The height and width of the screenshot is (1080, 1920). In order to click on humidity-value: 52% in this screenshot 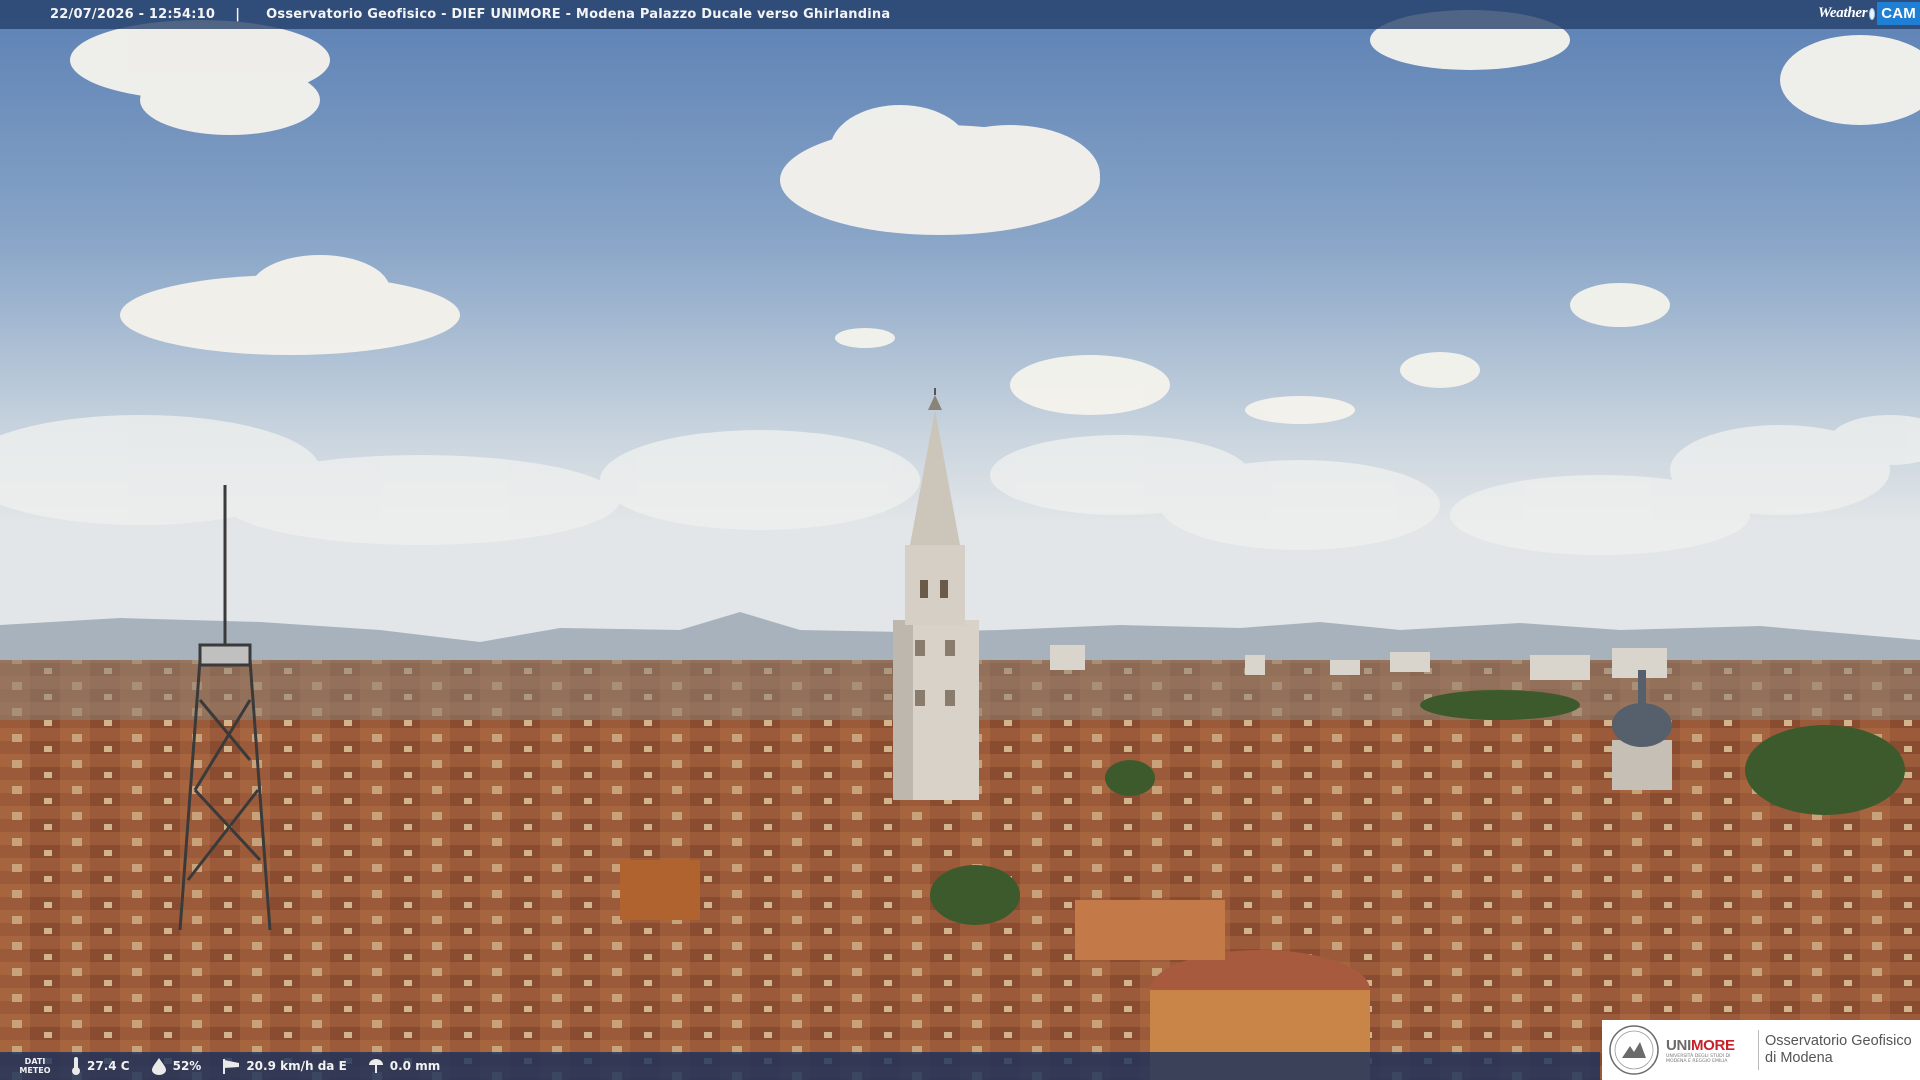, I will do `click(187, 1066)`.